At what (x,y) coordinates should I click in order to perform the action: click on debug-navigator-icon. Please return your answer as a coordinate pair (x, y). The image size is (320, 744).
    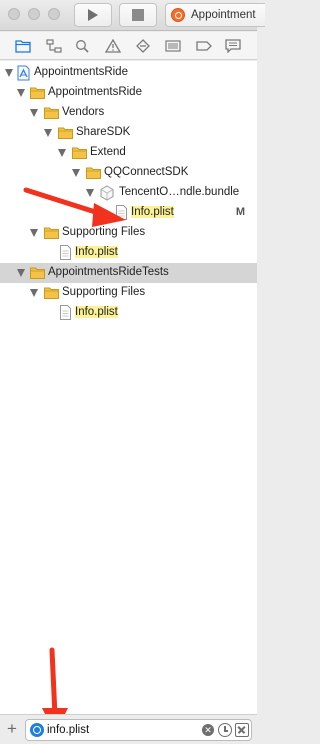
    Looking at the image, I should click on (173, 46).